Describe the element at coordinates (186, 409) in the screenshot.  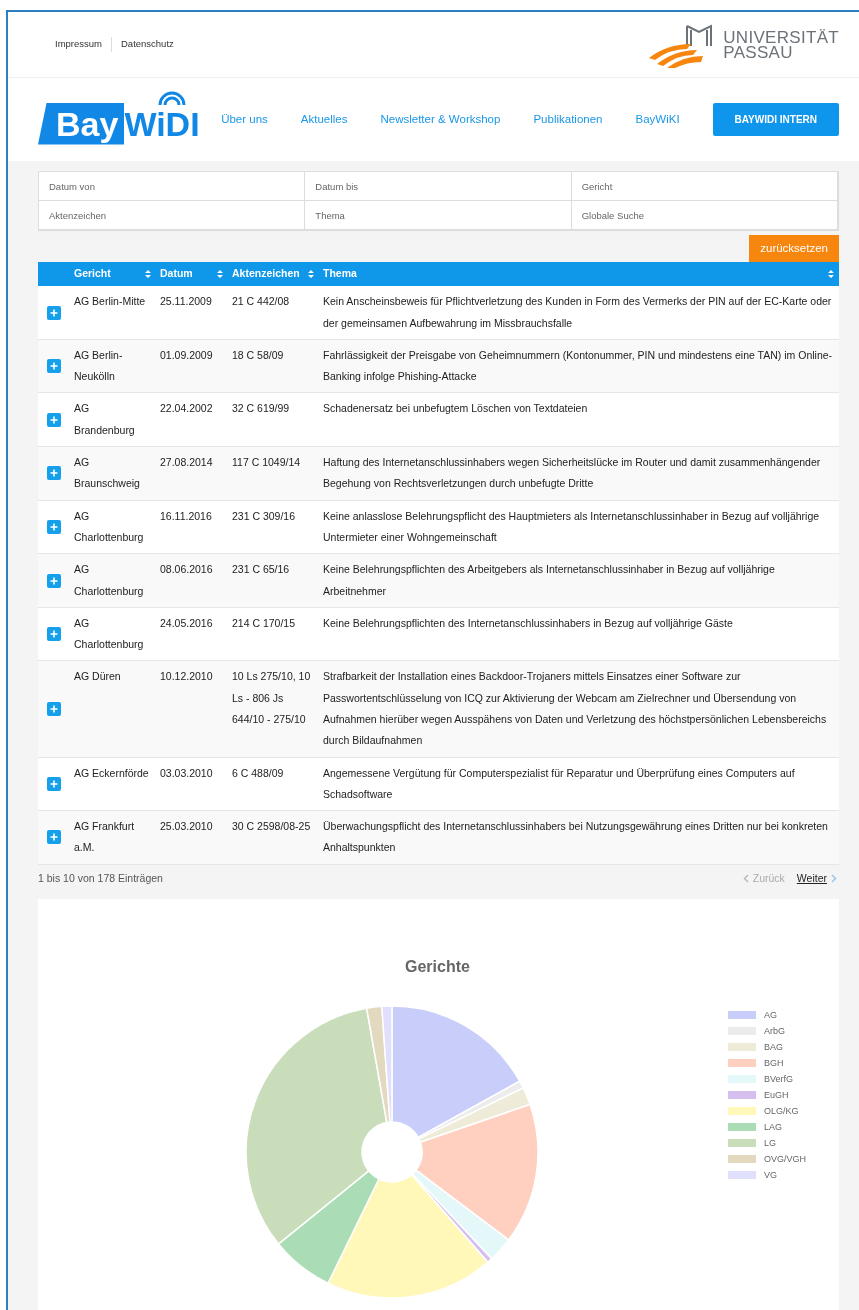
I see `table-cell-text: 22.04.2002` at that location.